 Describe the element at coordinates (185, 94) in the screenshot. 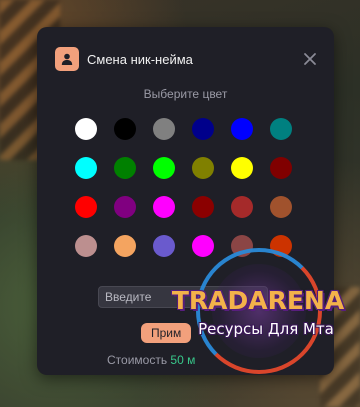

I see `color-picker-label: Выберите цвет` at that location.